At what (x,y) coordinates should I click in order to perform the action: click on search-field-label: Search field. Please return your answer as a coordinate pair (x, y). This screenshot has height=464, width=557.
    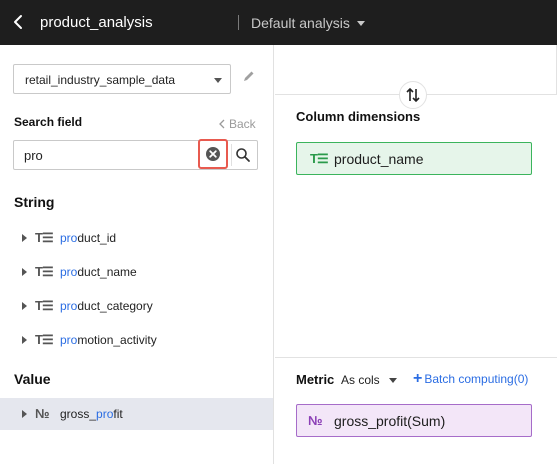
    Looking at the image, I should click on (48, 122).